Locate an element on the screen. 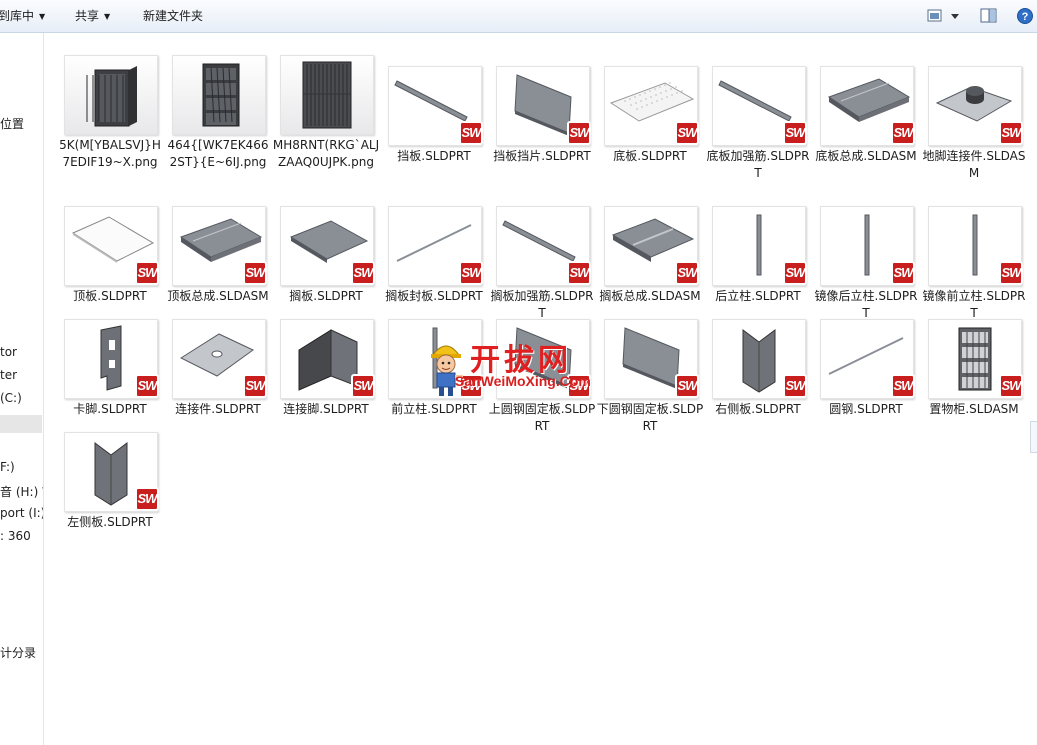  cabinet-front-photo-icon is located at coordinates (327, 95).